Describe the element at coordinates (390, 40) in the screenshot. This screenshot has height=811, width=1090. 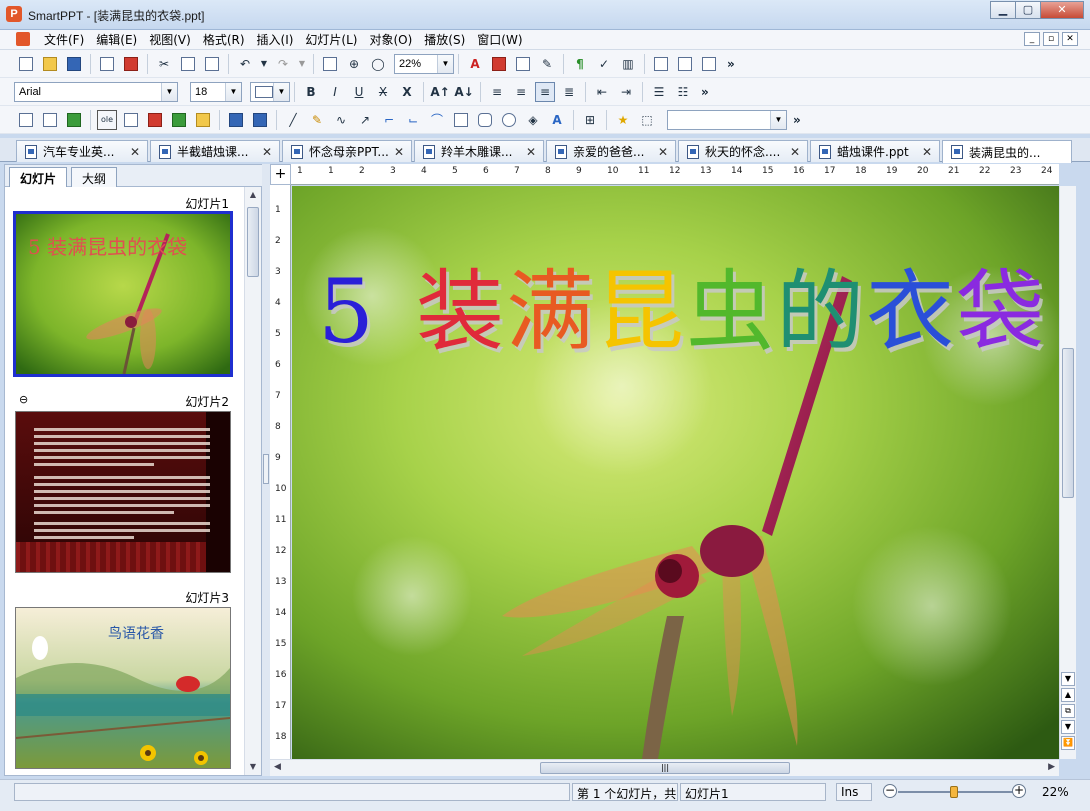
I see `menu-item: 对象(O)` at that location.